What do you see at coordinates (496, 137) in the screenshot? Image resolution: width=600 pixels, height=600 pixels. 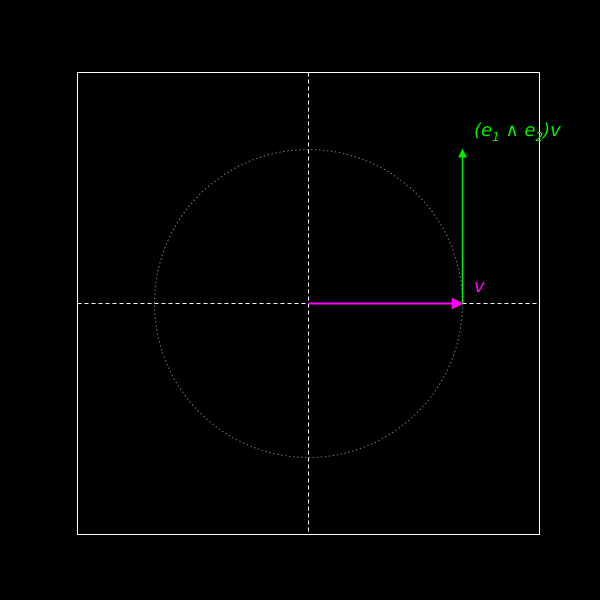 I see `label-subscript-1: 1` at bounding box center [496, 137].